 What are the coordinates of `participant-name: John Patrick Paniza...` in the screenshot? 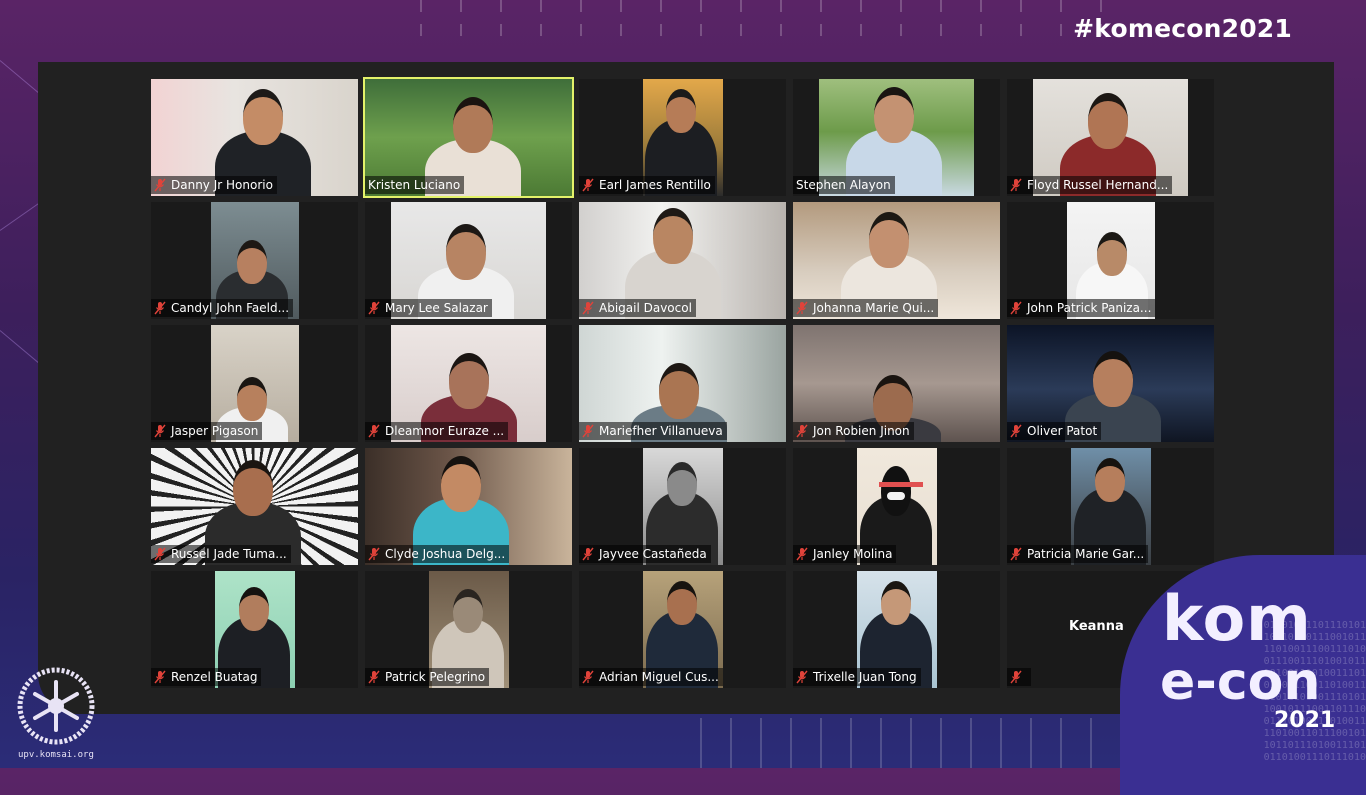 It's located at (1089, 308).